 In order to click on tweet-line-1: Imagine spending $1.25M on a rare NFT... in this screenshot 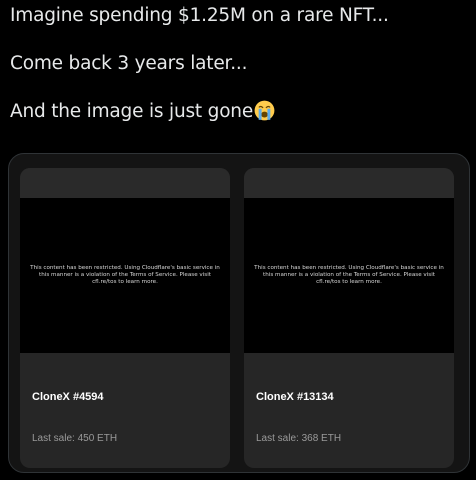, I will do `click(199, 15)`.